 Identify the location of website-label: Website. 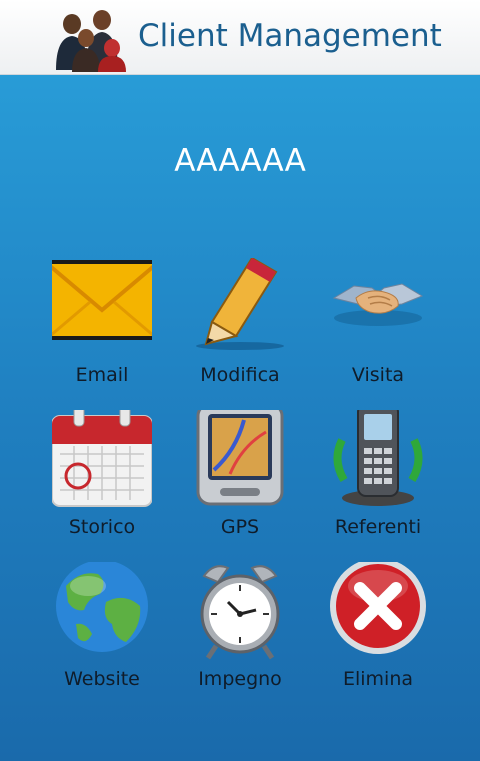
(102, 679).